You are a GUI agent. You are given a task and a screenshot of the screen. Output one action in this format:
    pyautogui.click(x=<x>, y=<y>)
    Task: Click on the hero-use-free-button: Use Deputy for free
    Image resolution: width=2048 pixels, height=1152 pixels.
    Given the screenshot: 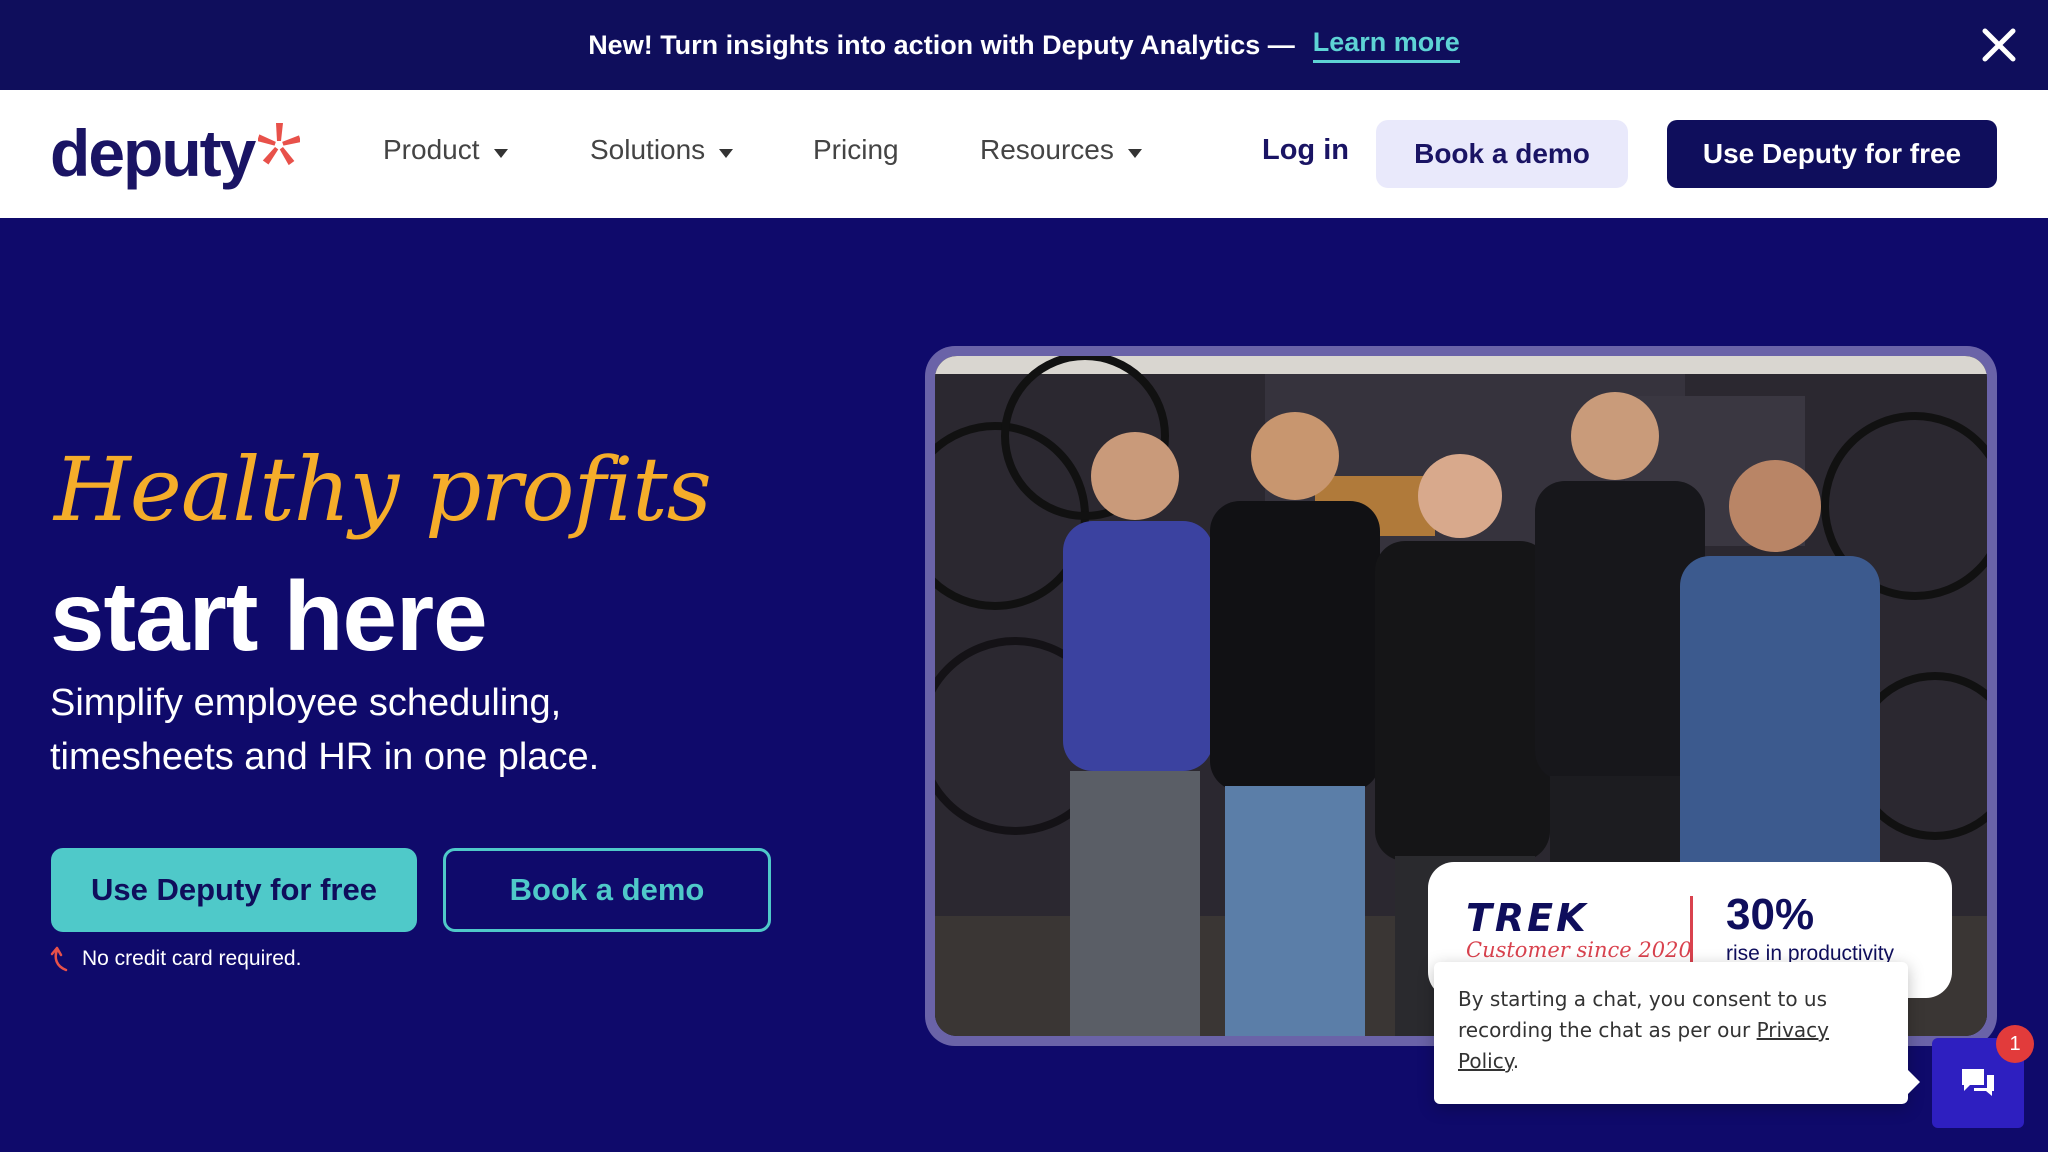 What is the action you would take?
    pyautogui.click(x=234, y=890)
    